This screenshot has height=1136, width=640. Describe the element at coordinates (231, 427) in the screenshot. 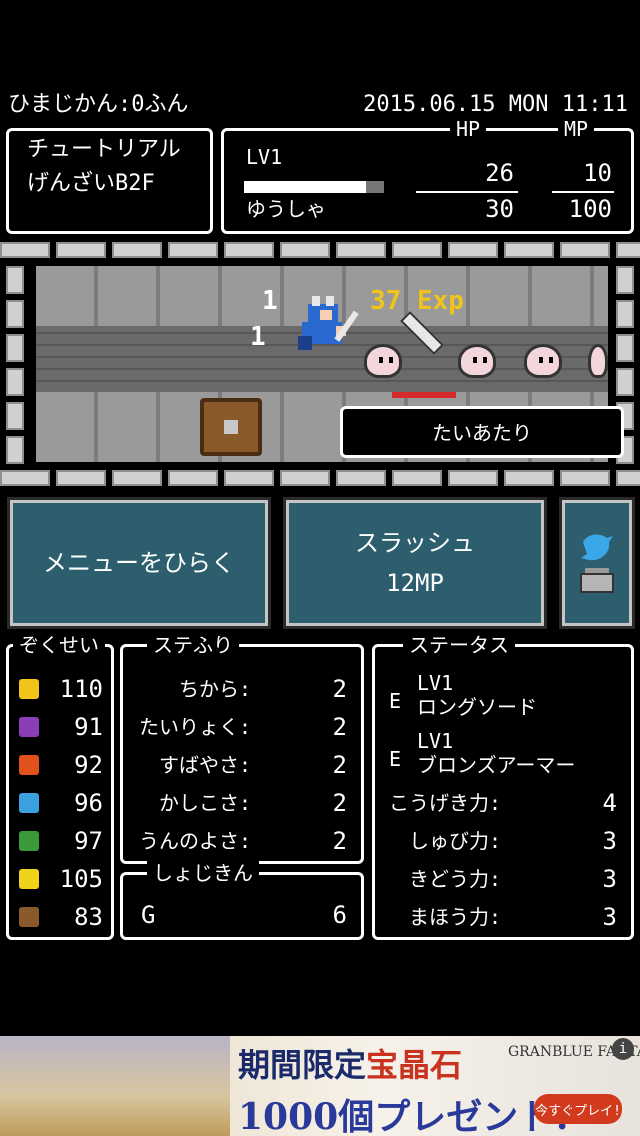

I see `treasure-chest` at that location.